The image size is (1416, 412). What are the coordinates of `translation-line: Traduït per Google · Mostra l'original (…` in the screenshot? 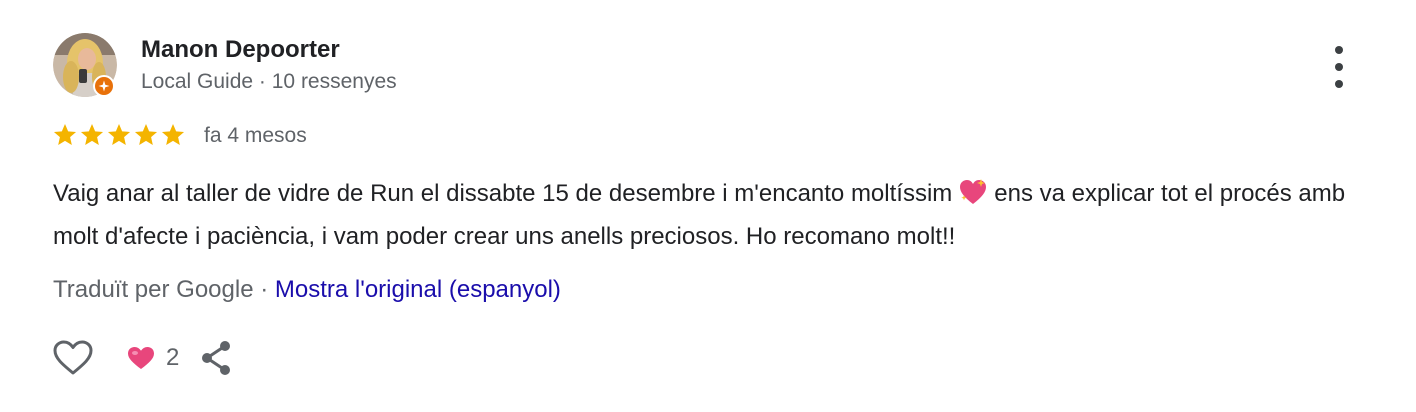 It's located at (307, 290).